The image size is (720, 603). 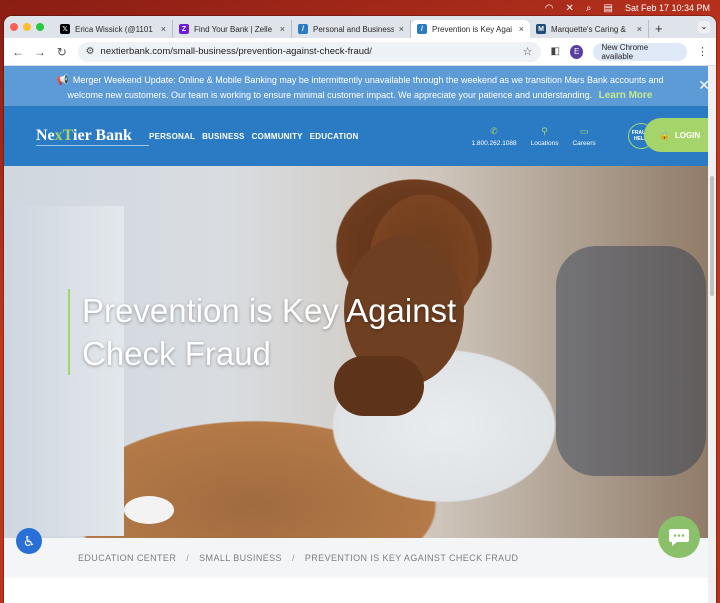 I want to click on nav-personal: PERSONAL, so click(x=172, y=136).